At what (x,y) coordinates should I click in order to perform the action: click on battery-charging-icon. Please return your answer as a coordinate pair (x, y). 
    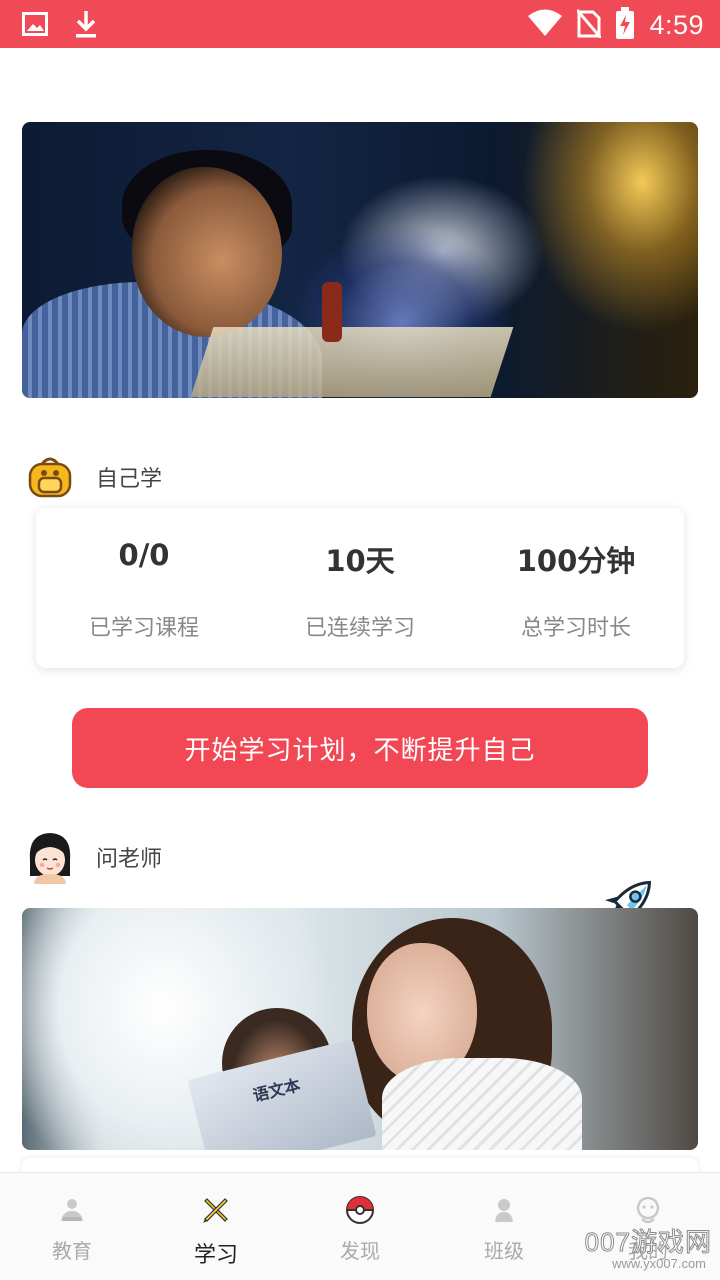
    Looking at the image, I should click on (625, 25).